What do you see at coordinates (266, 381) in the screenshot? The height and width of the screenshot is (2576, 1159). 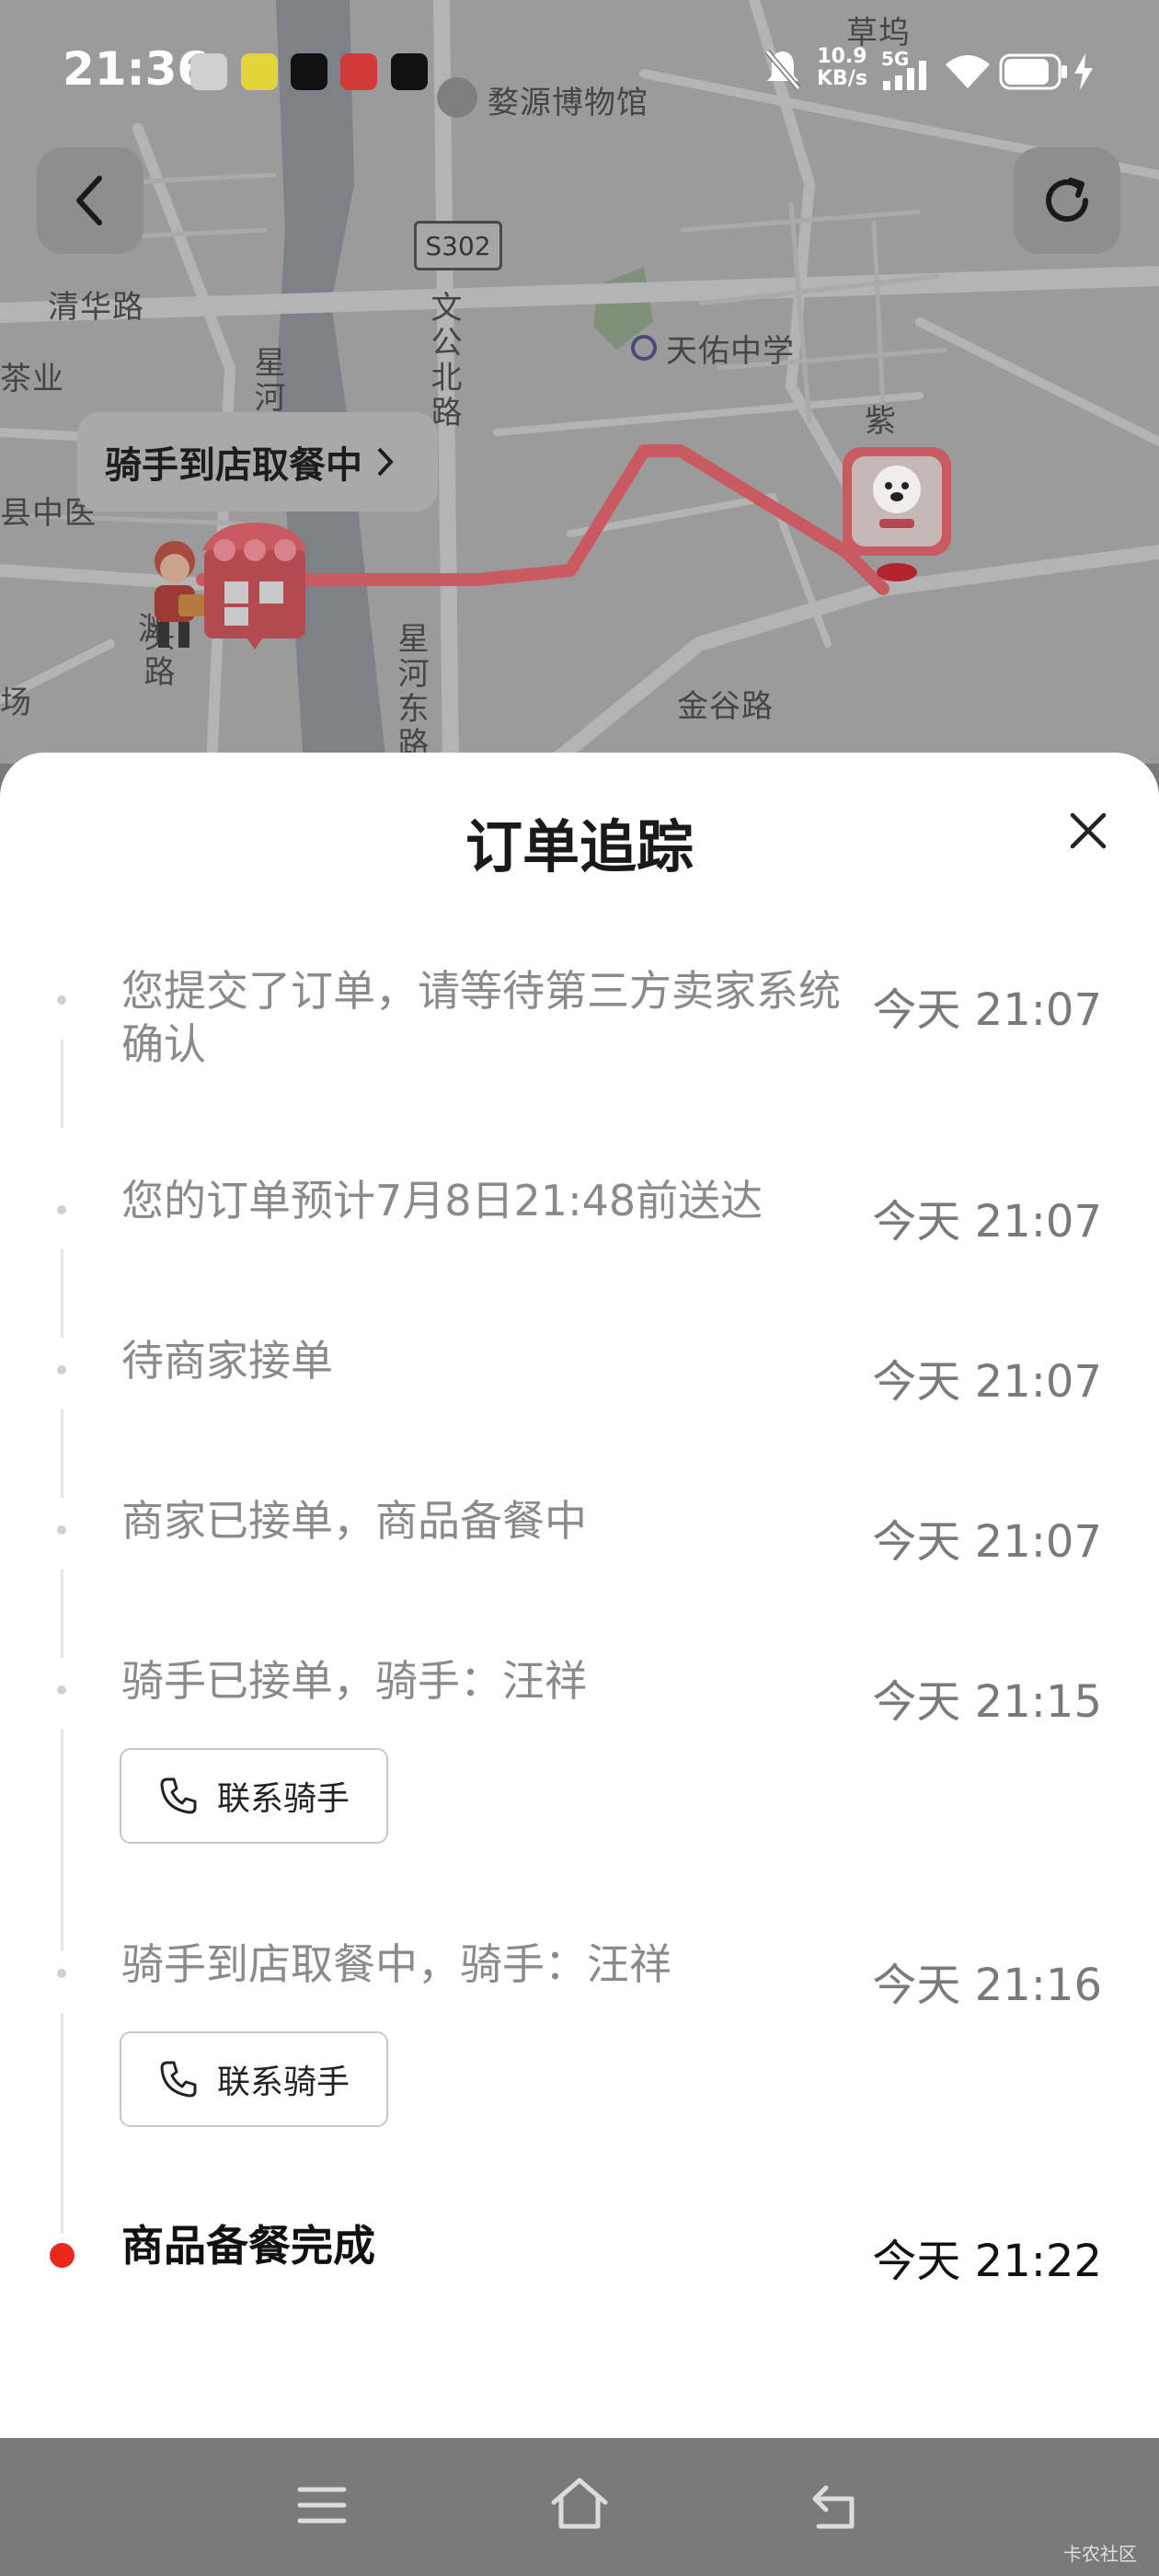 I see `map-label: 星河` at bounding box center [266, 381].